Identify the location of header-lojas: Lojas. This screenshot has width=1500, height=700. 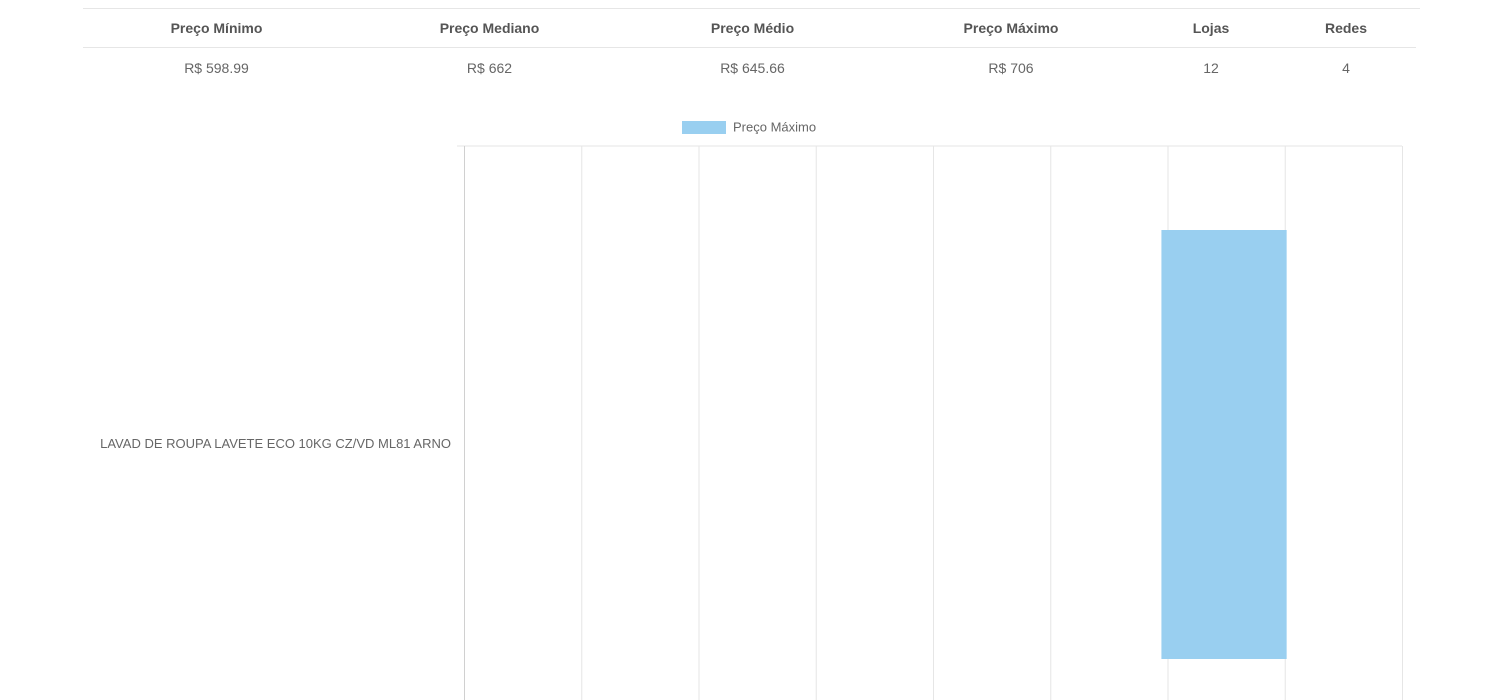
(1211, 28).